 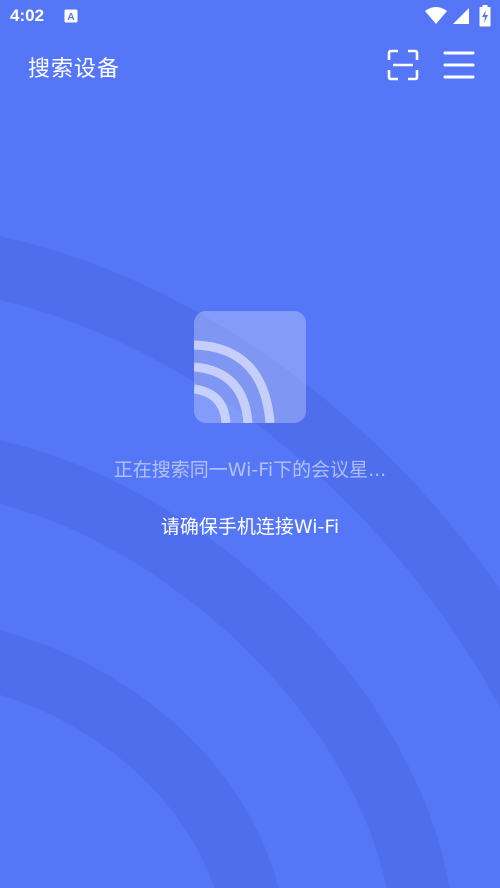 I want to click on menu-button, so click(x=459, y=65).